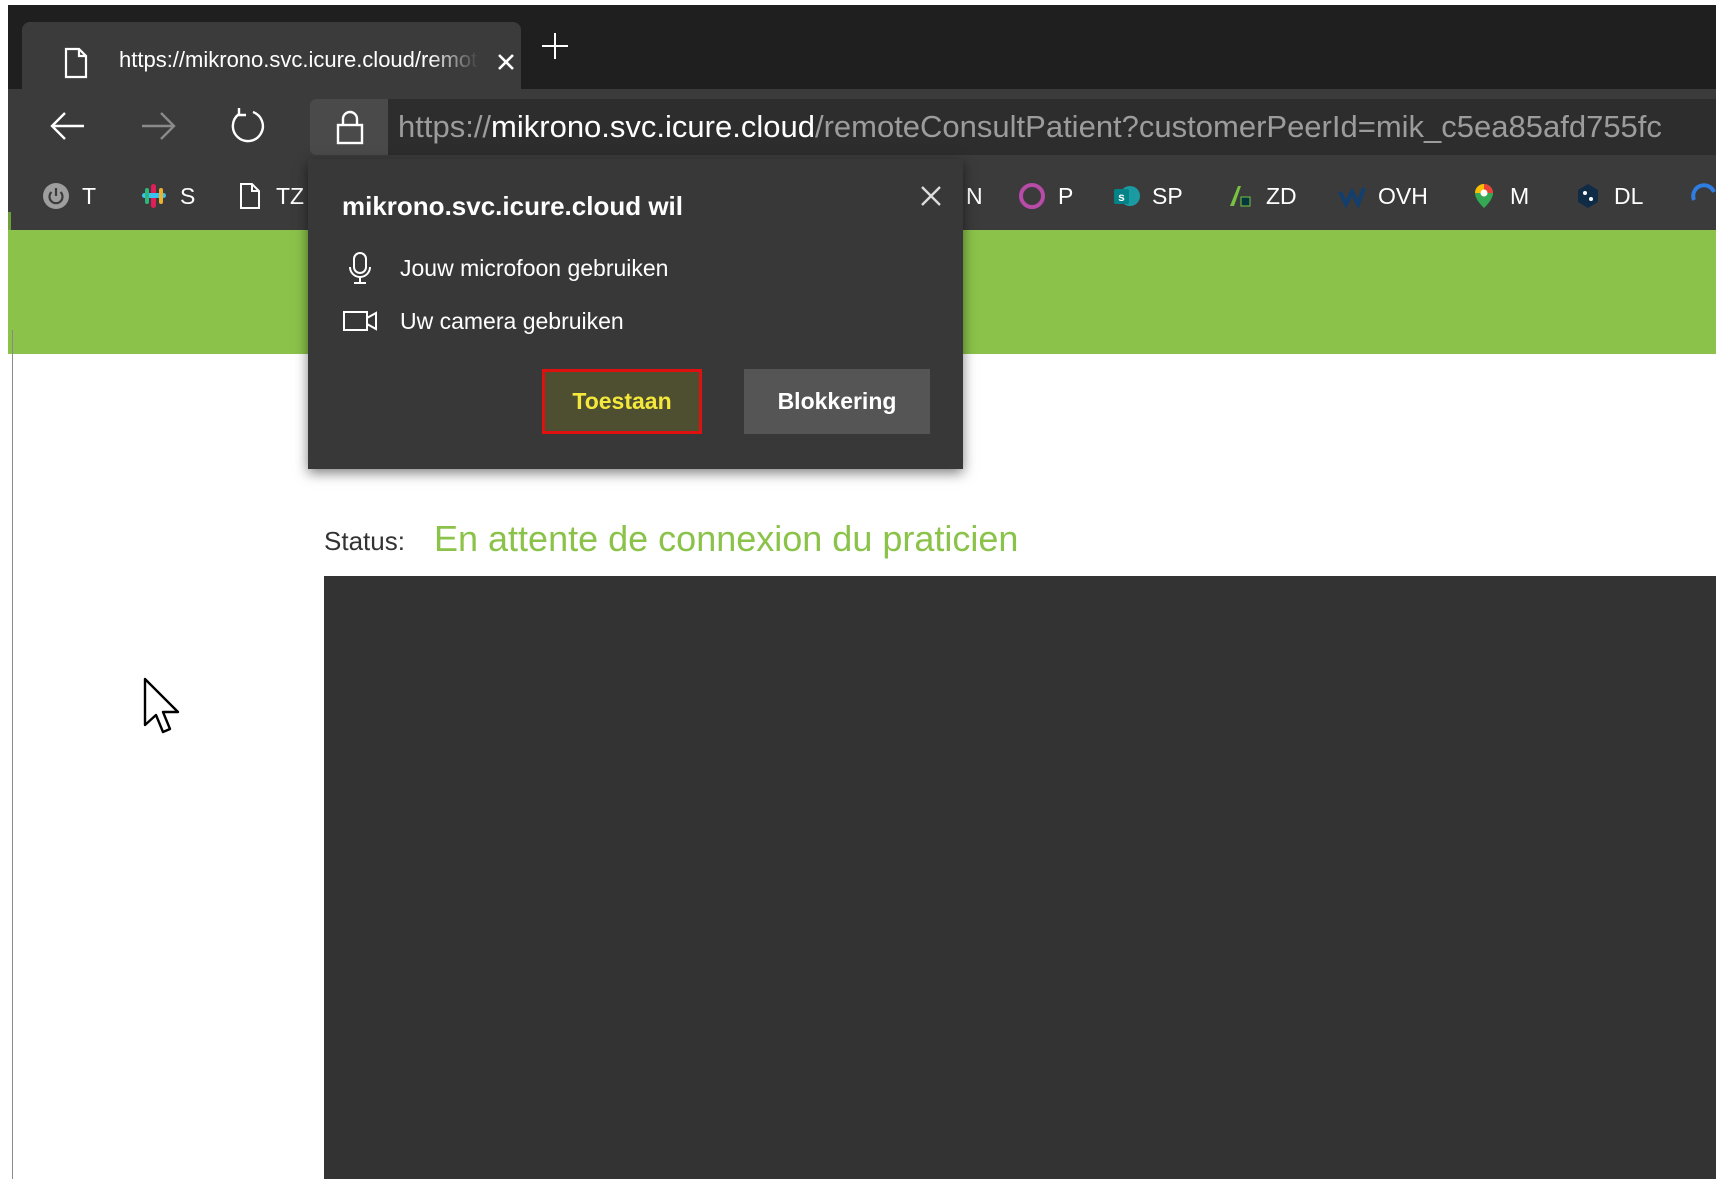  What do you see at coordinates (364, 541) in the screenshot?
I see `status-label: Status:` at bounding box center [364, 541].